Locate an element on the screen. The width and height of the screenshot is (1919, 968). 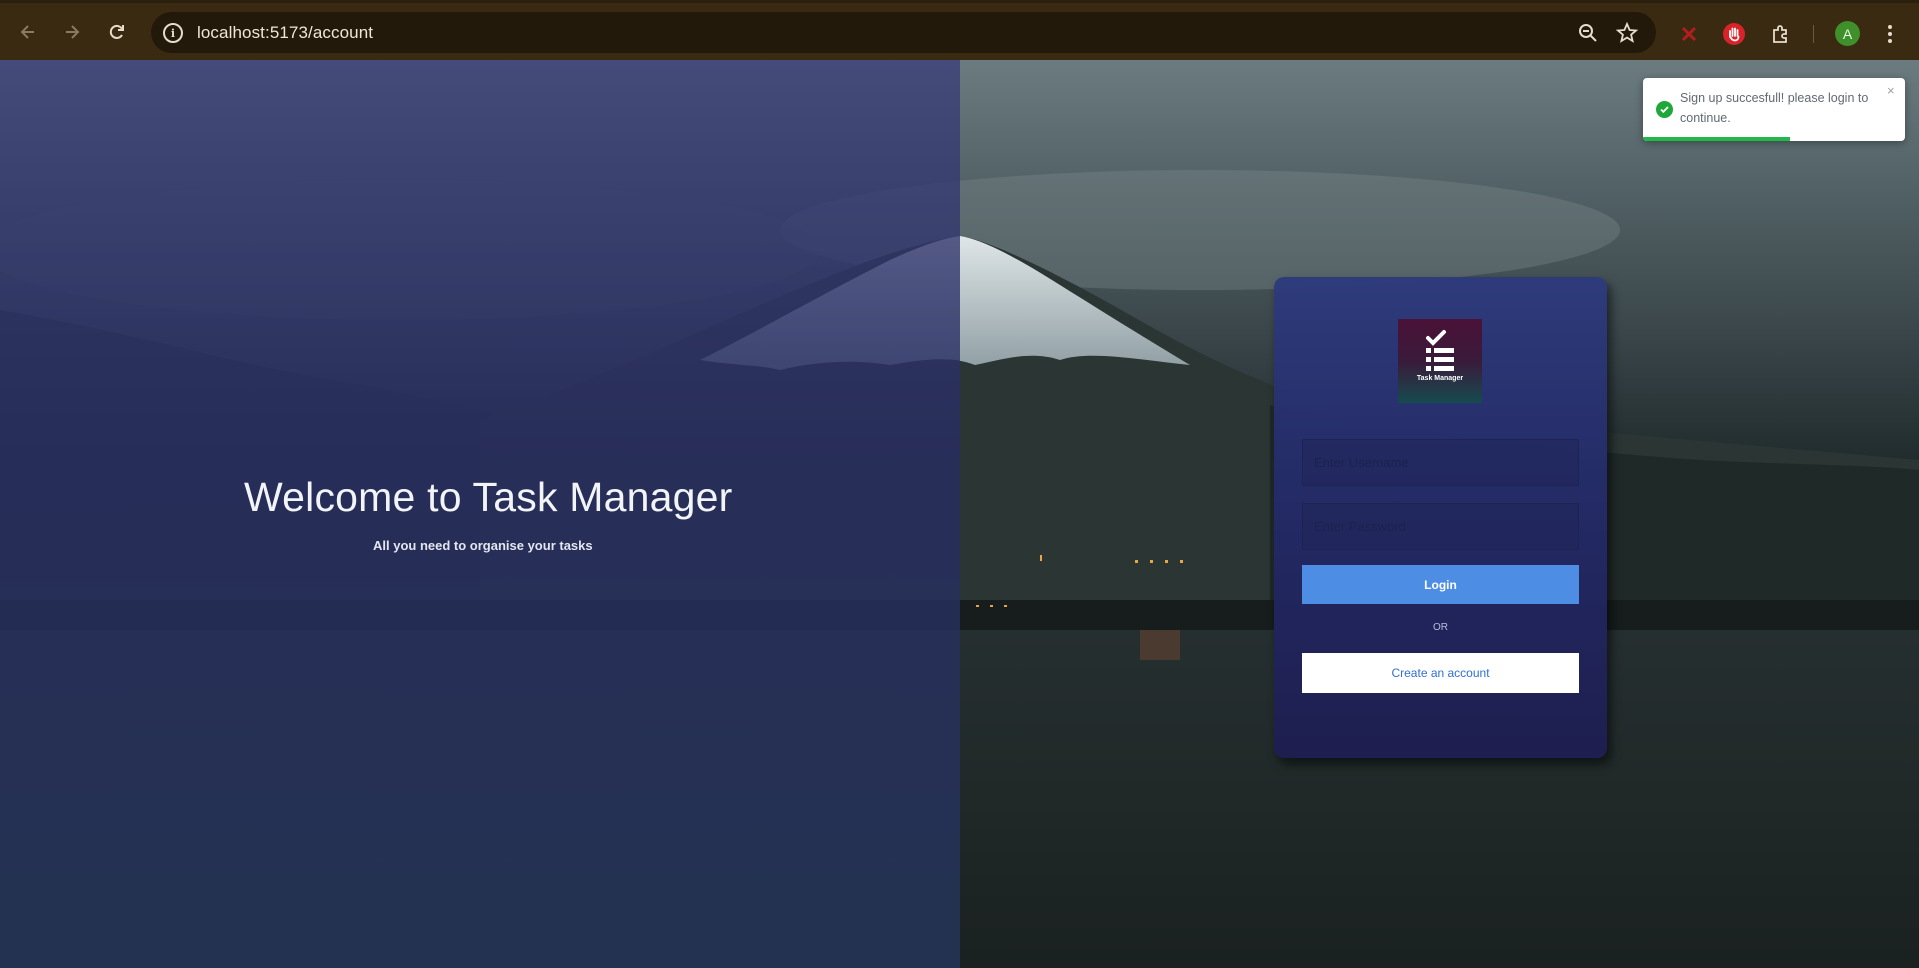
login-button: Login is located at coordinates (1440, 584).